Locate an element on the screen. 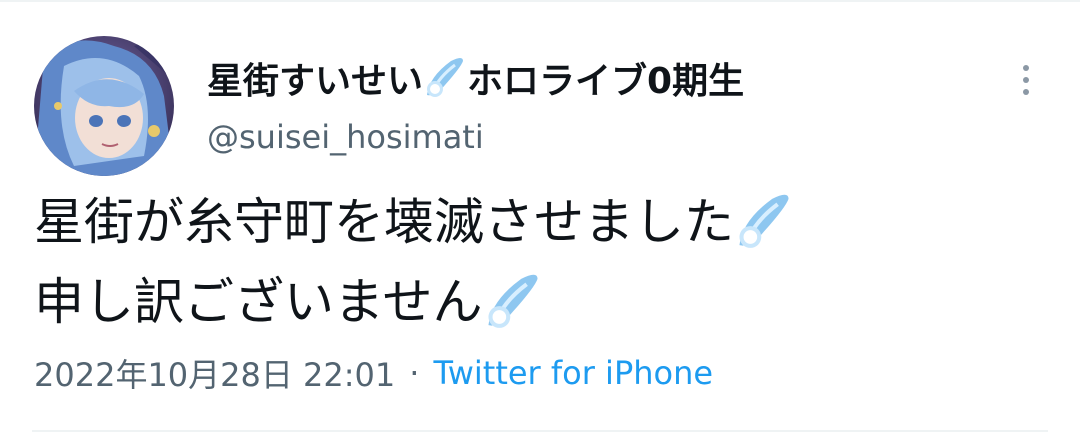 This screenshot has width=1080, height=441. top-divider is located at coordinates (540, 1).